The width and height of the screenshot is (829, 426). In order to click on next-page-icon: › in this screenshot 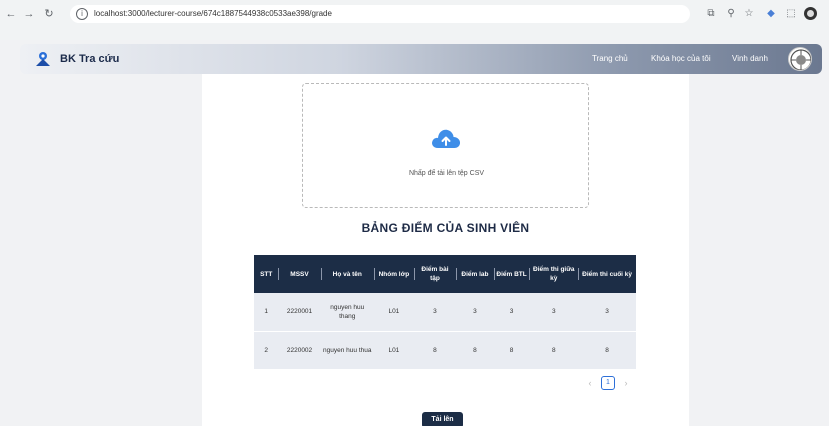, I will do `click(626, 383)`.